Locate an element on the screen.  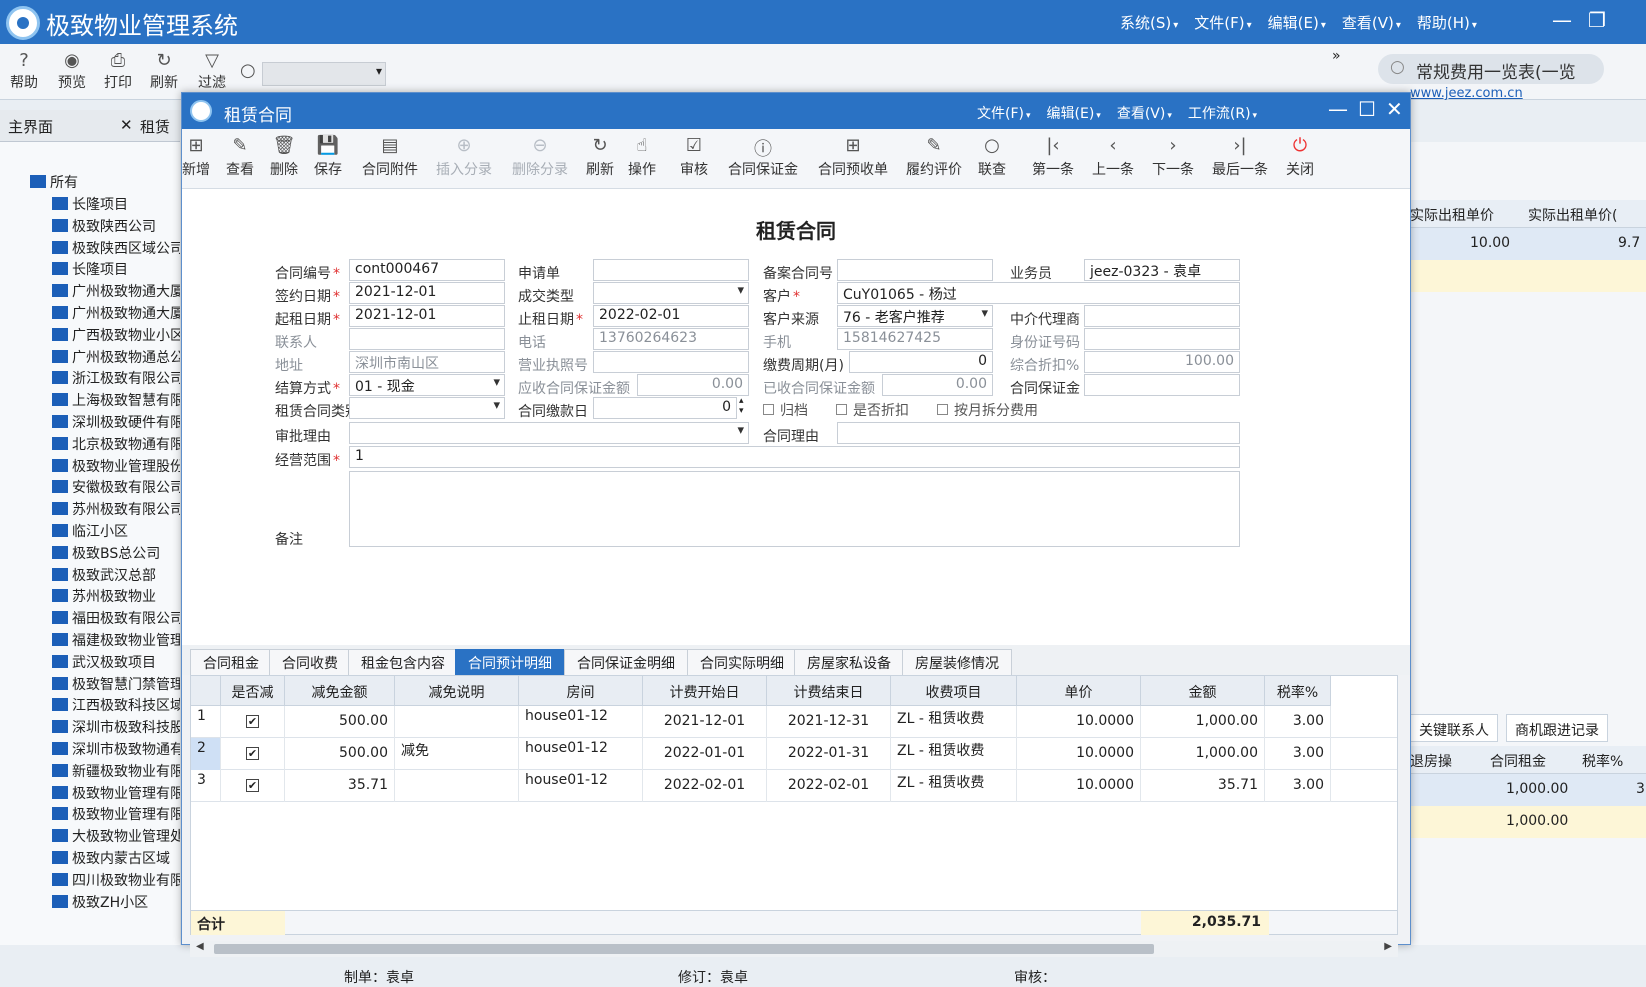
menu-edit: 编辑(E) is located at coordinates (1297, 22).